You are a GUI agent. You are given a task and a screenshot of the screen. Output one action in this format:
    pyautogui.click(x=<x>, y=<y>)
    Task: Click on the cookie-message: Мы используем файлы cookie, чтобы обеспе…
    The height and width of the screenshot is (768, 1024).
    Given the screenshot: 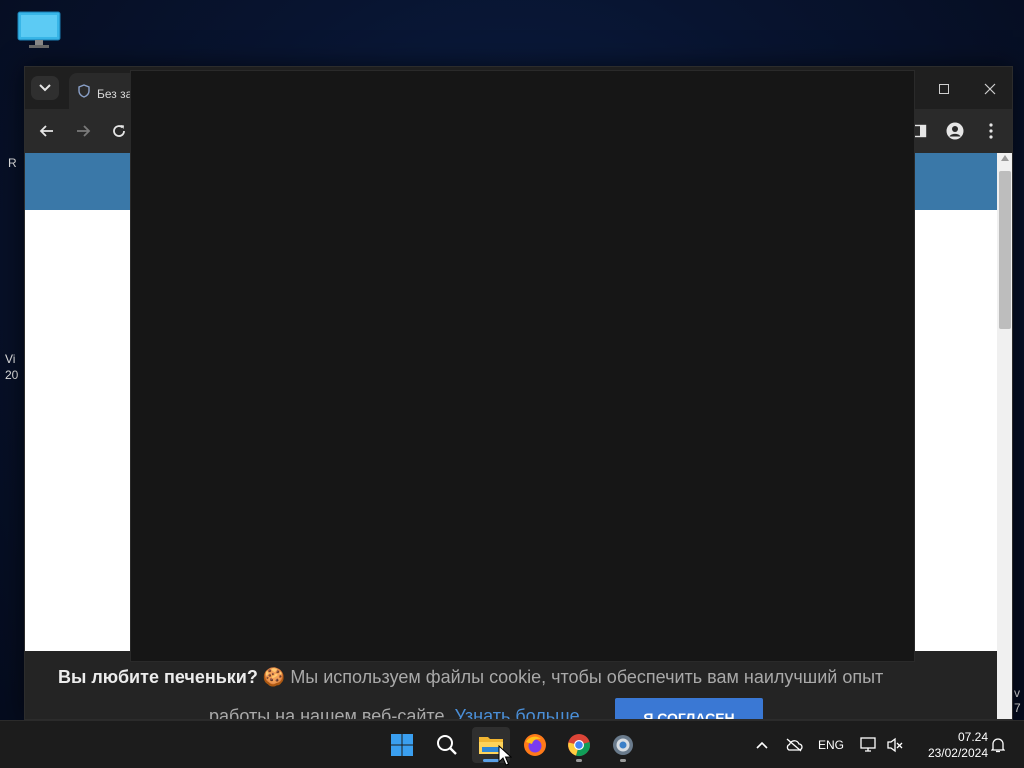 What is the action you would take?
    pyautogui.click(x=587, y=677)
    